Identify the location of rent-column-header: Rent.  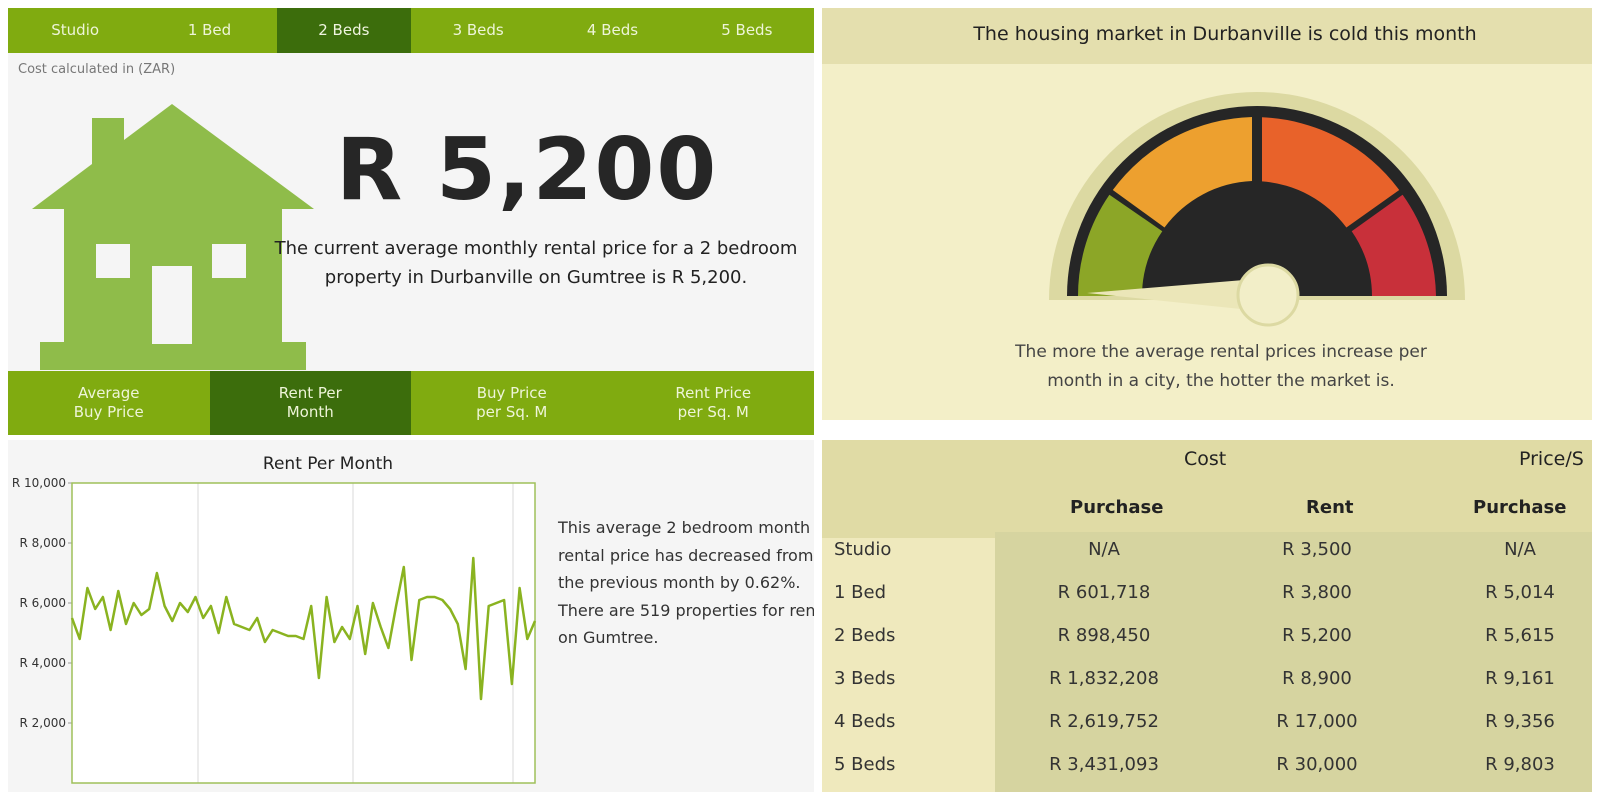
(1330, 507).